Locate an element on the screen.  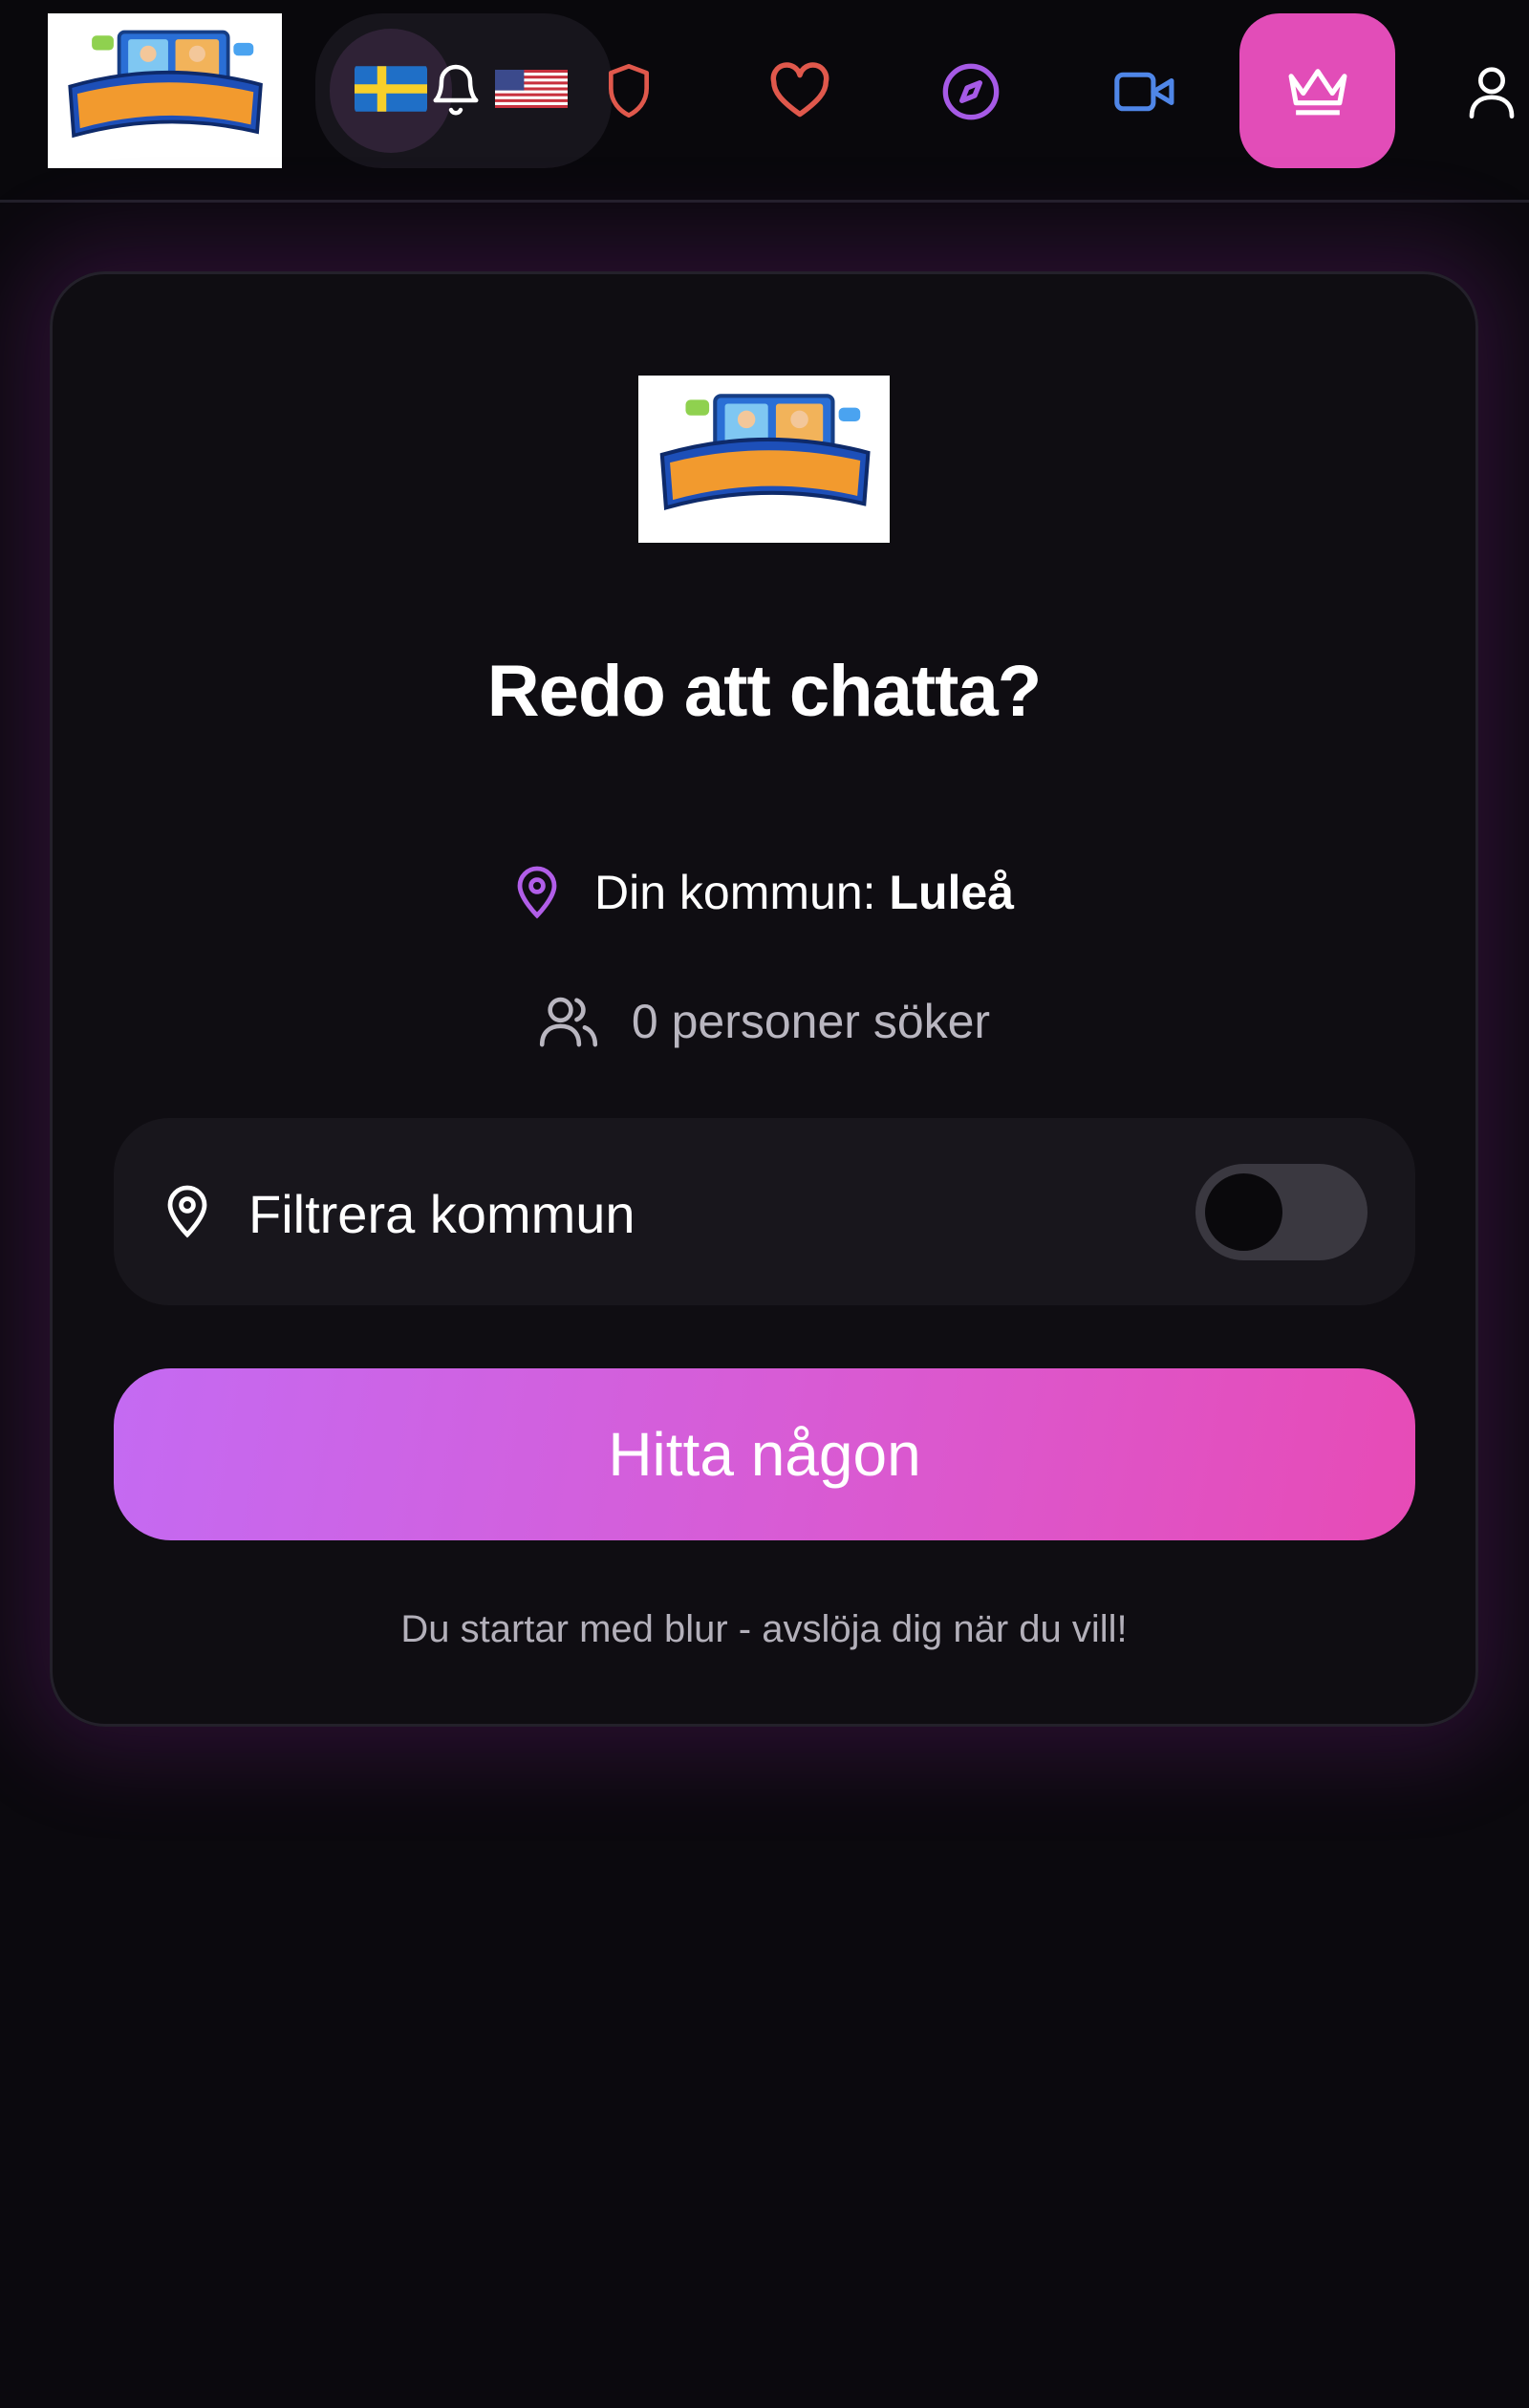
card-logo is located at coordinates (764, 460).